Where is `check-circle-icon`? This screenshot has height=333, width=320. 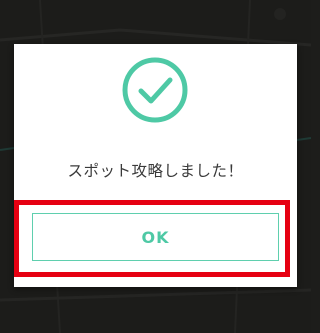 check-circle-icon is located at coordinates (155, 90).